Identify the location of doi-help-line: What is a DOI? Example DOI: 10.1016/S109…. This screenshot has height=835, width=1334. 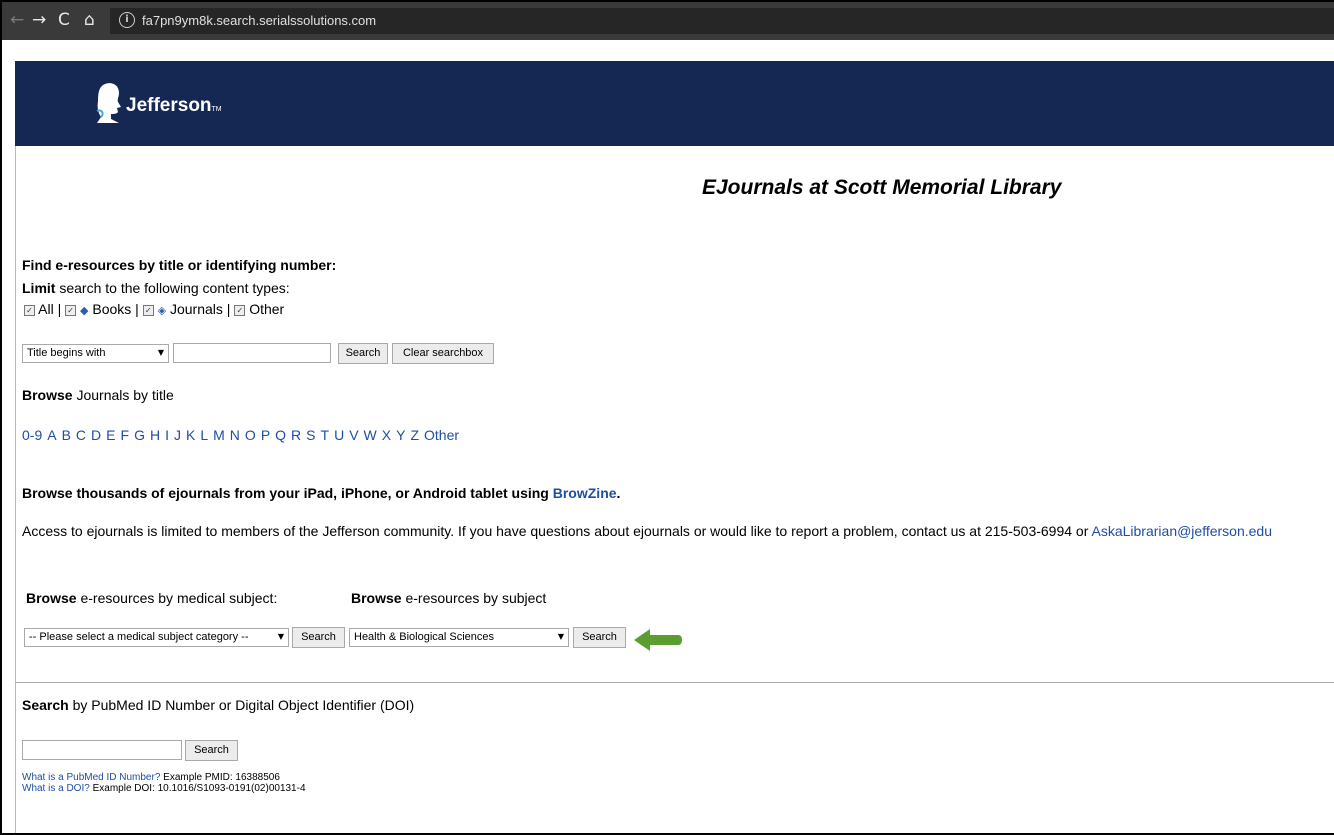
(164, 788).